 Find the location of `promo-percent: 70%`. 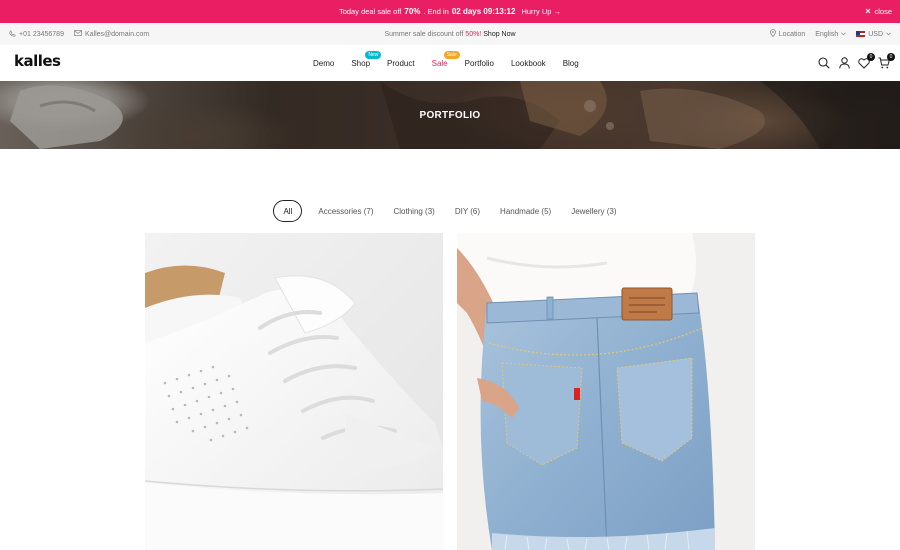

promo-percent: 70% is located at coordinates (412, 11).